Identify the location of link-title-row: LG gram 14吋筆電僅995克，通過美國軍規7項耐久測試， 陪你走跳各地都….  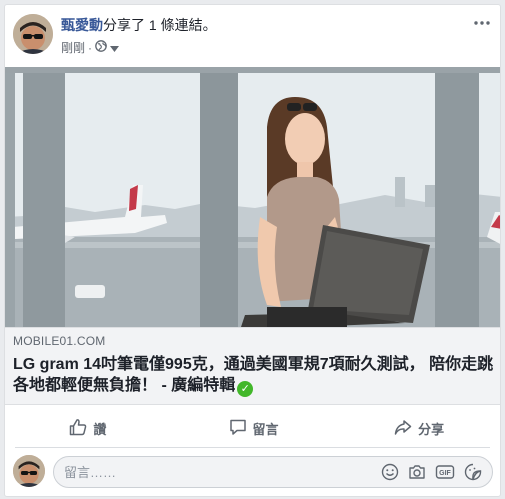
(253, 375).